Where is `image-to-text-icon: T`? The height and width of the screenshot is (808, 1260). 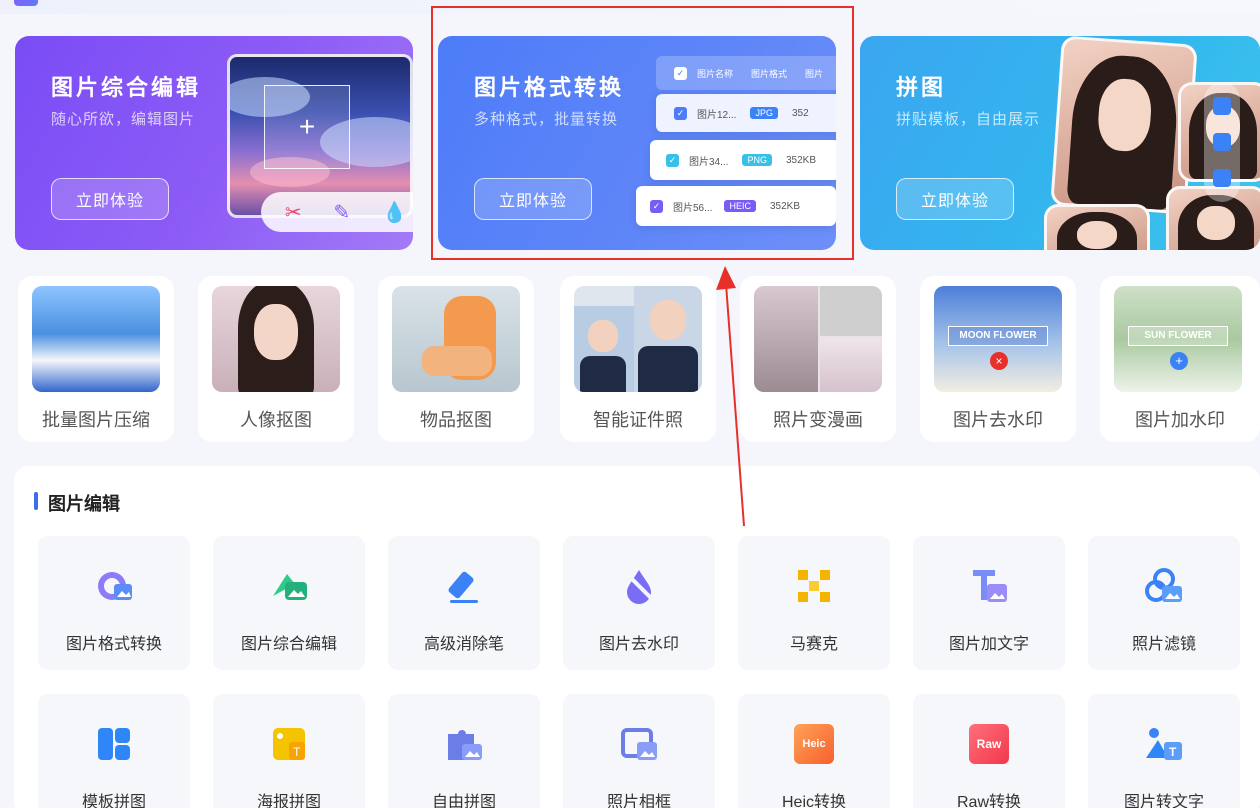
image-to-text-icon: T is located at coordinates (1164, 744).